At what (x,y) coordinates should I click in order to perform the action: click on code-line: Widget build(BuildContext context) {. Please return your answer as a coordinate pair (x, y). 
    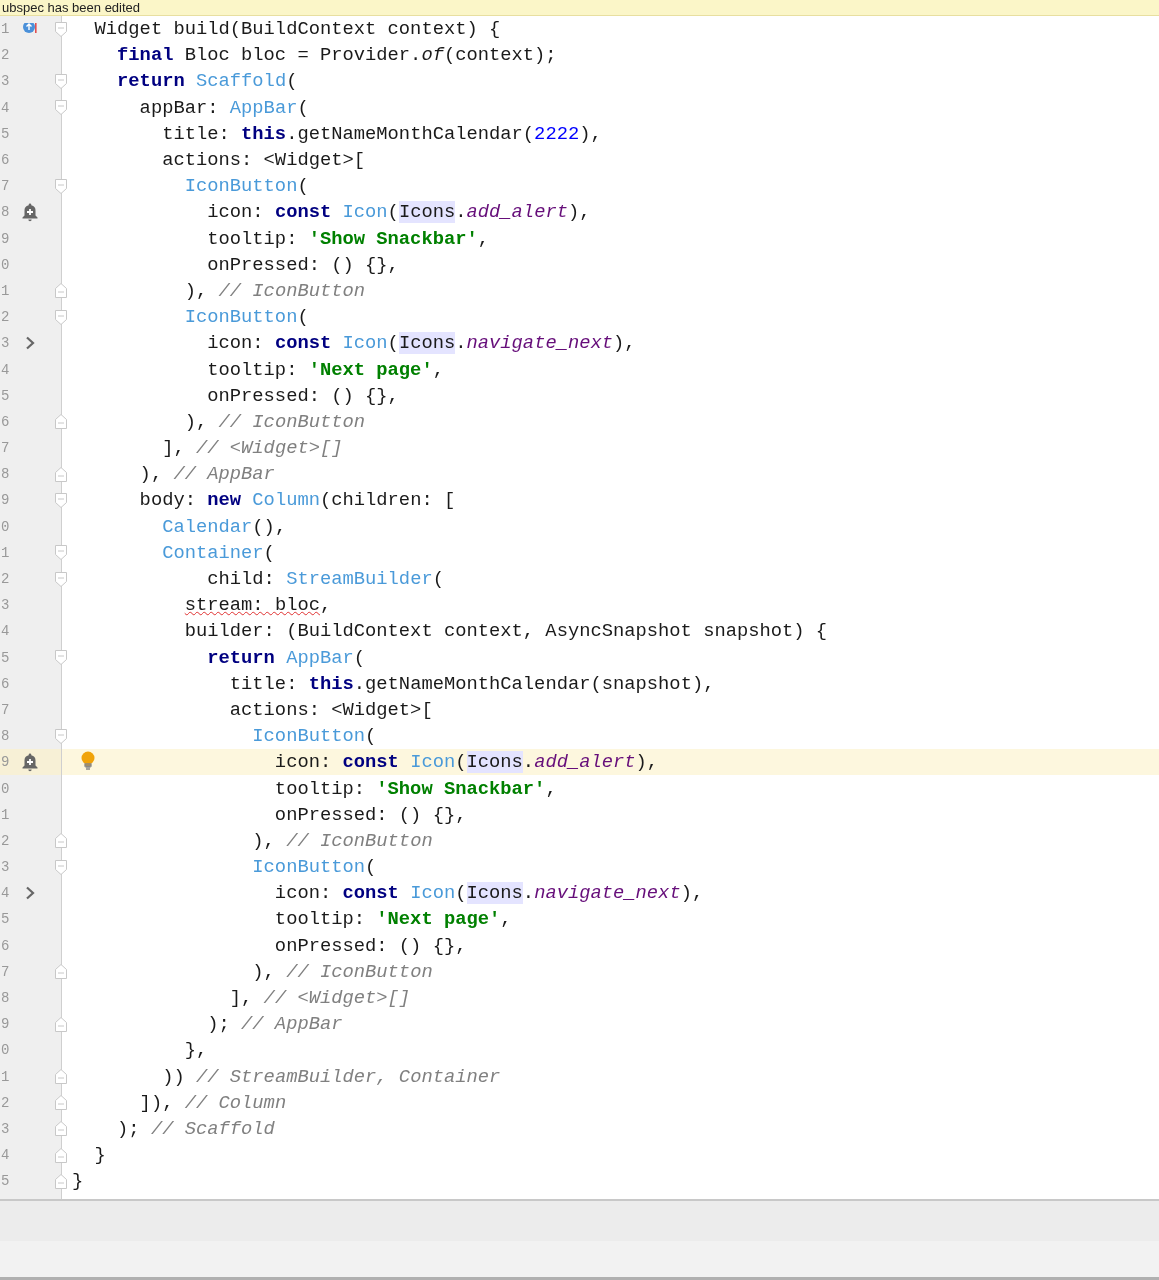
    Looking at the image, I should click on (297, 29).